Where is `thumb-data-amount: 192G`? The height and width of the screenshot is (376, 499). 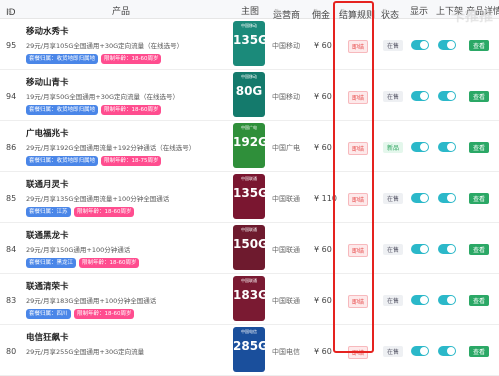 thumb-data-amount: 192G is located at coordinates (249, 142).